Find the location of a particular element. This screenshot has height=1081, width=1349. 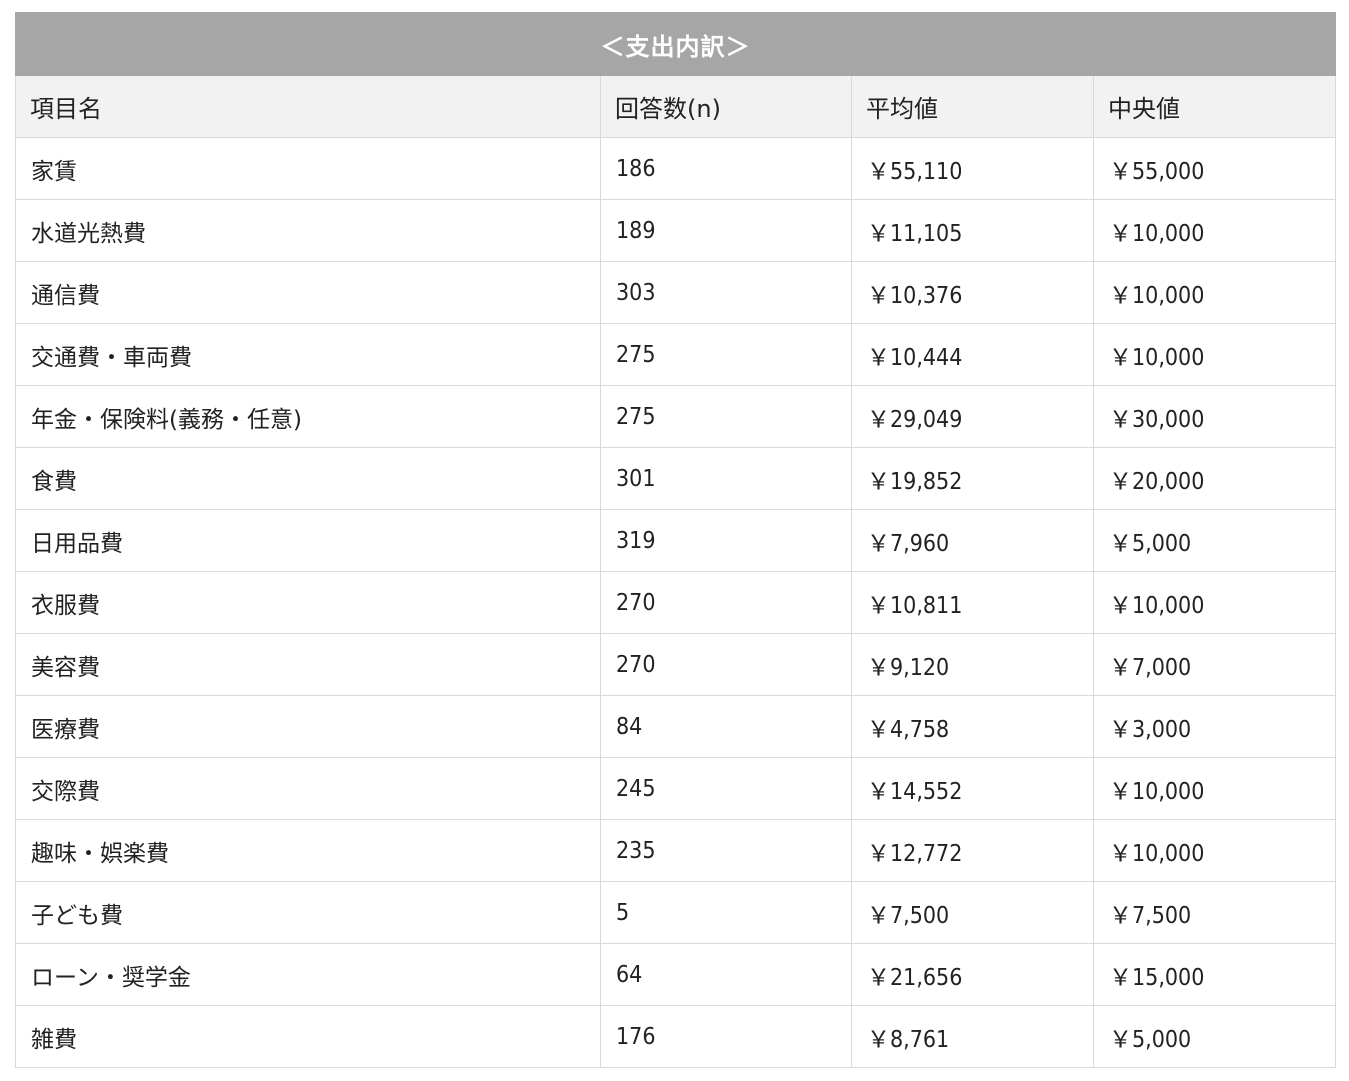

cell-item-name: 水道光熱費 is located at coordinates (308, 230).